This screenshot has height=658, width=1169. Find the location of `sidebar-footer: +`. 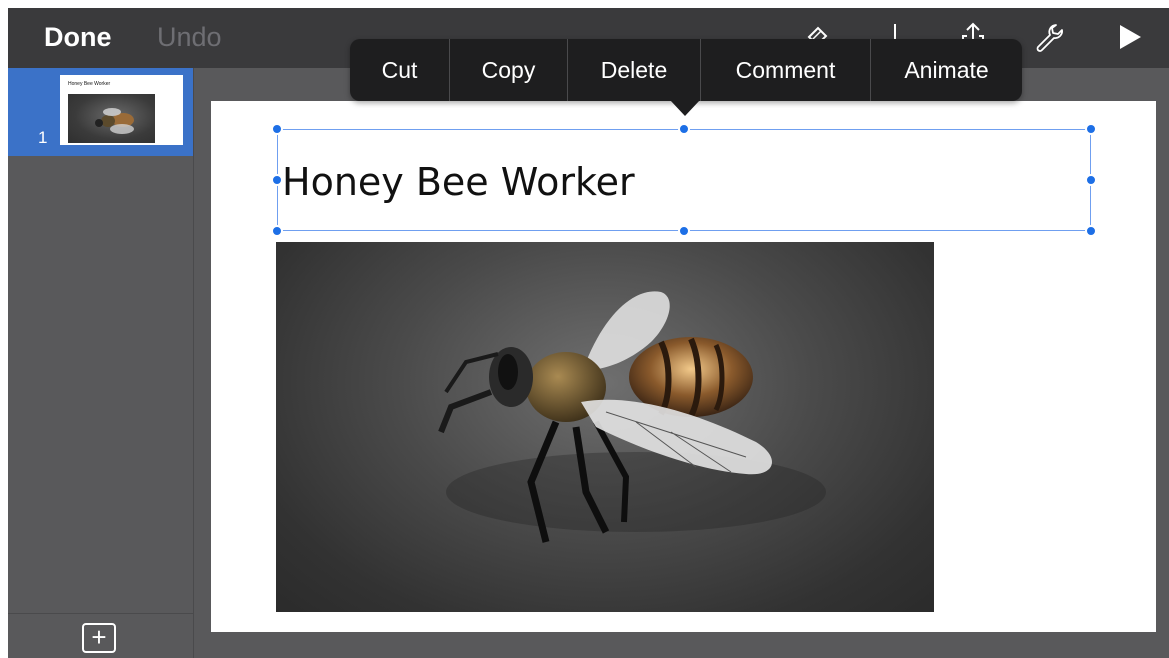

sidebar-footer: + is located at coordinates (100, 635).